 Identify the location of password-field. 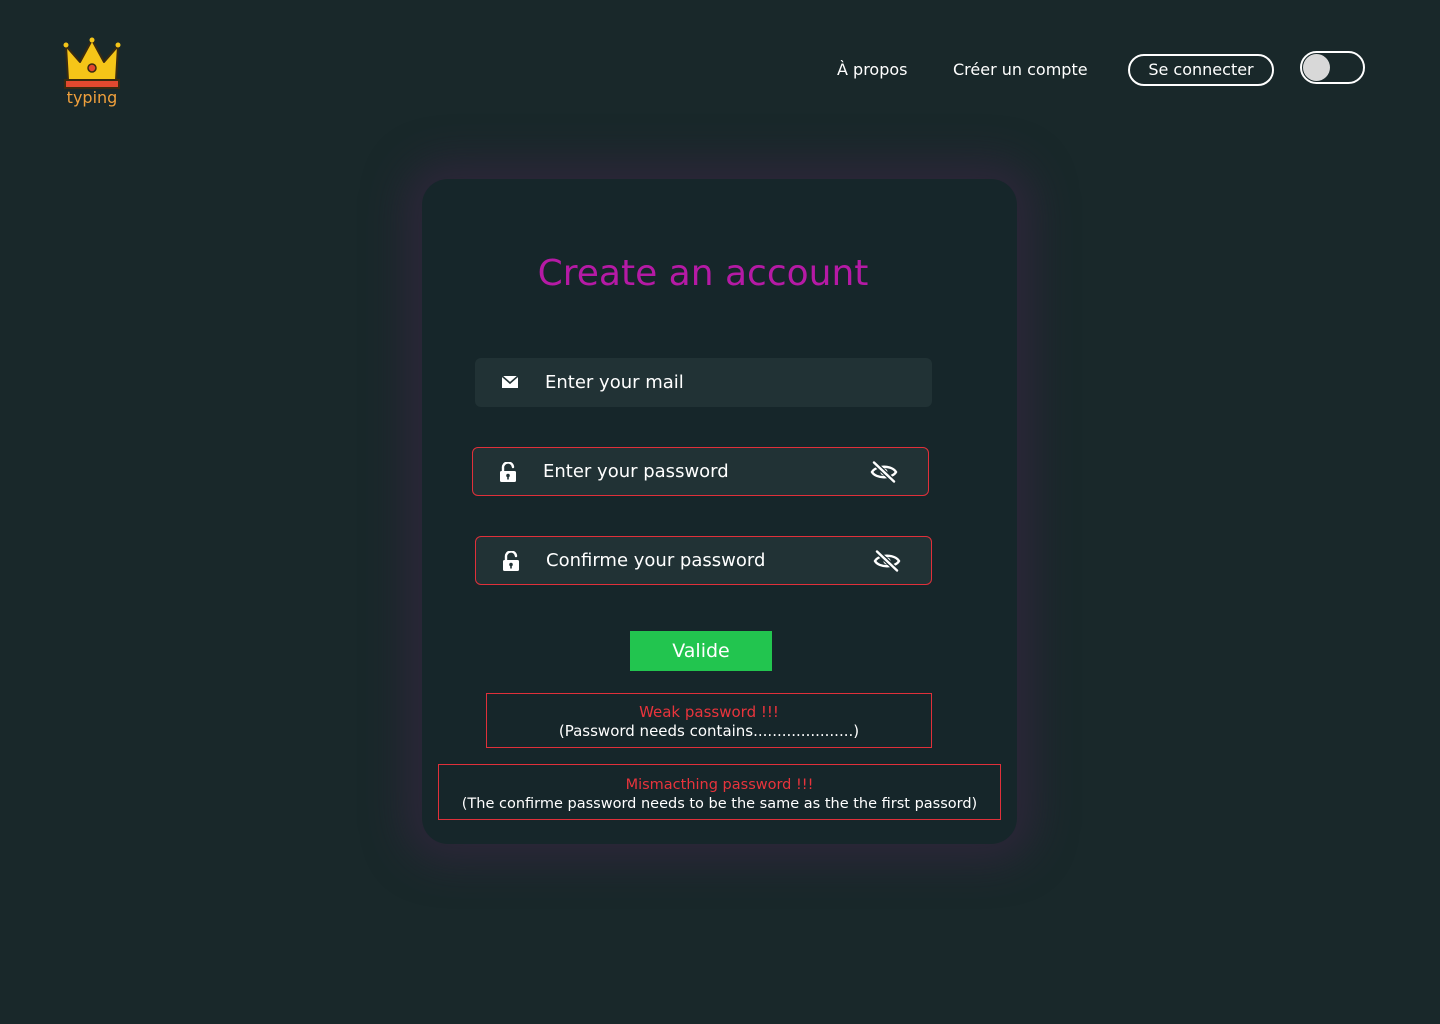
(700, 471).